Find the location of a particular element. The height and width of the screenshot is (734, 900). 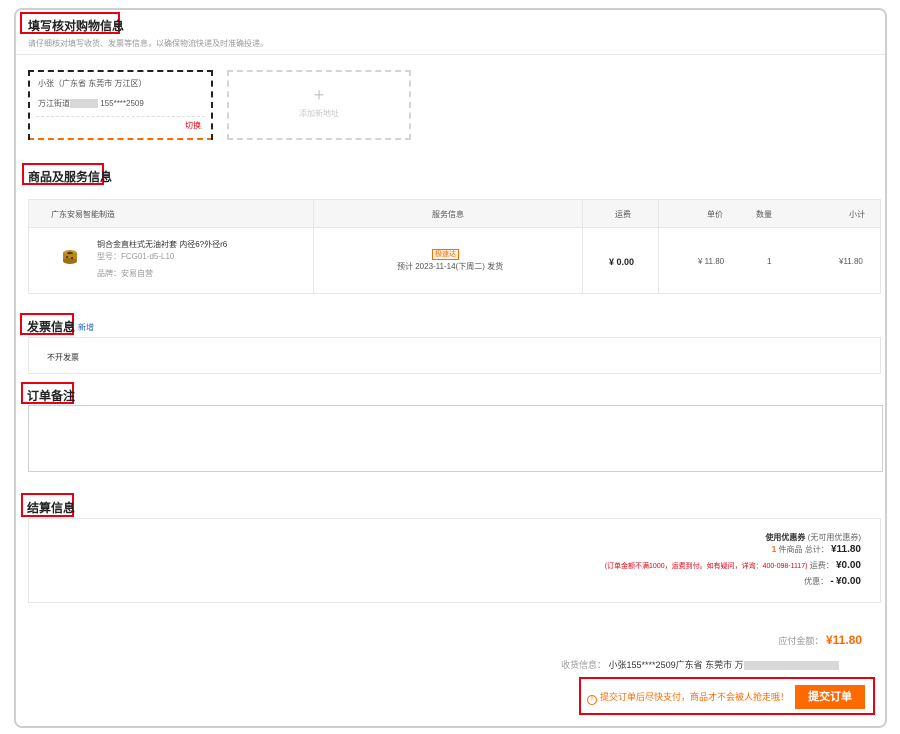

goods-table-header: 广东安易智能制造 服务信息 运费 单价 数量 小计 is located at coordinates (454, 214).